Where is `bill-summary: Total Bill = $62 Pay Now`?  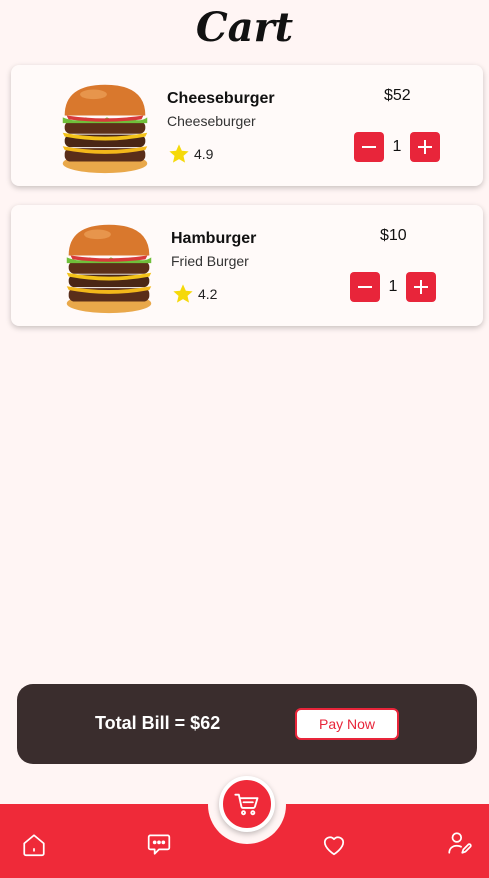
bill-summary: Total Bill = $62 Pay Now is located at coordinates (247, 724).